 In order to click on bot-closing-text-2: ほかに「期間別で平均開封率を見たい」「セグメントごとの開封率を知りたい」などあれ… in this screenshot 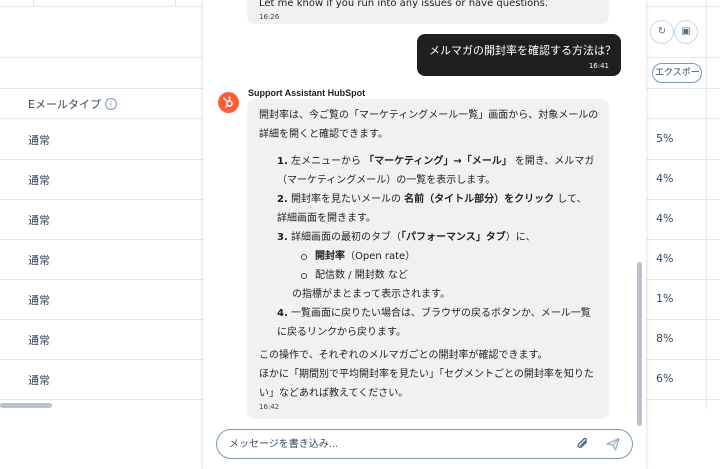, I will do `click(426, 384)`.